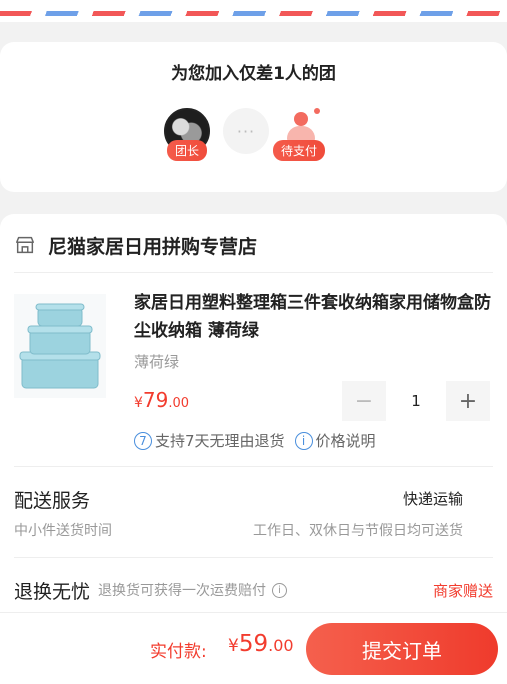 This screenshot has width=507, height=684. I want to click on return-gift-label: 商家赠送, so click(462, 590).